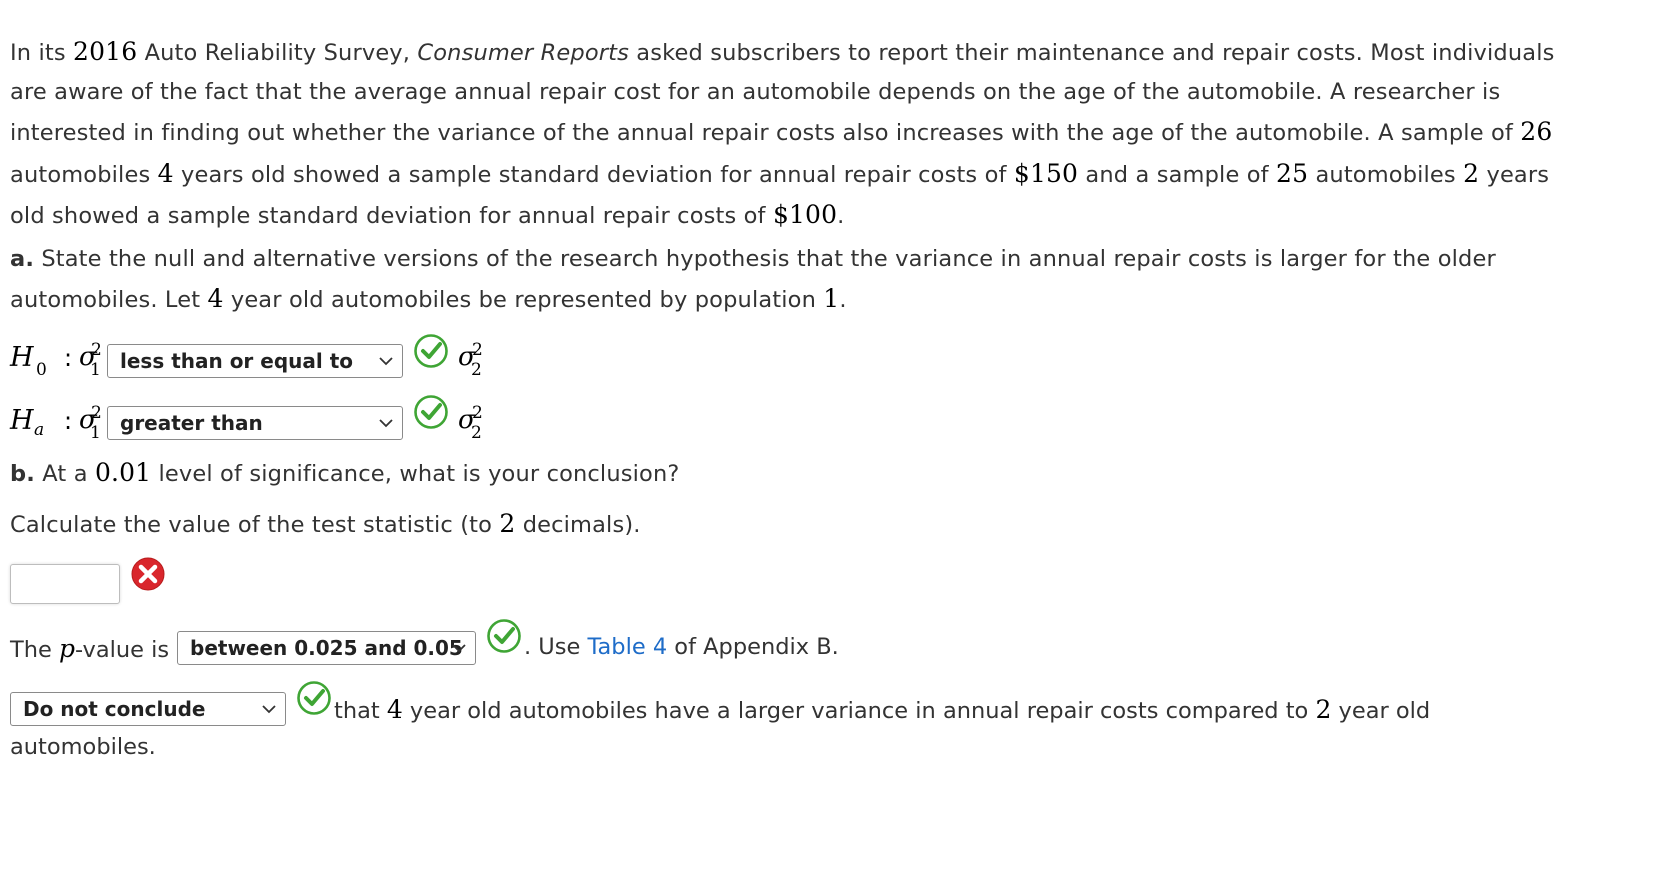 This screenshot has height=872, width=1680. Describe the element at coordinates (67, 648) in the screenshot. I see `p-symbol: p` at that location.